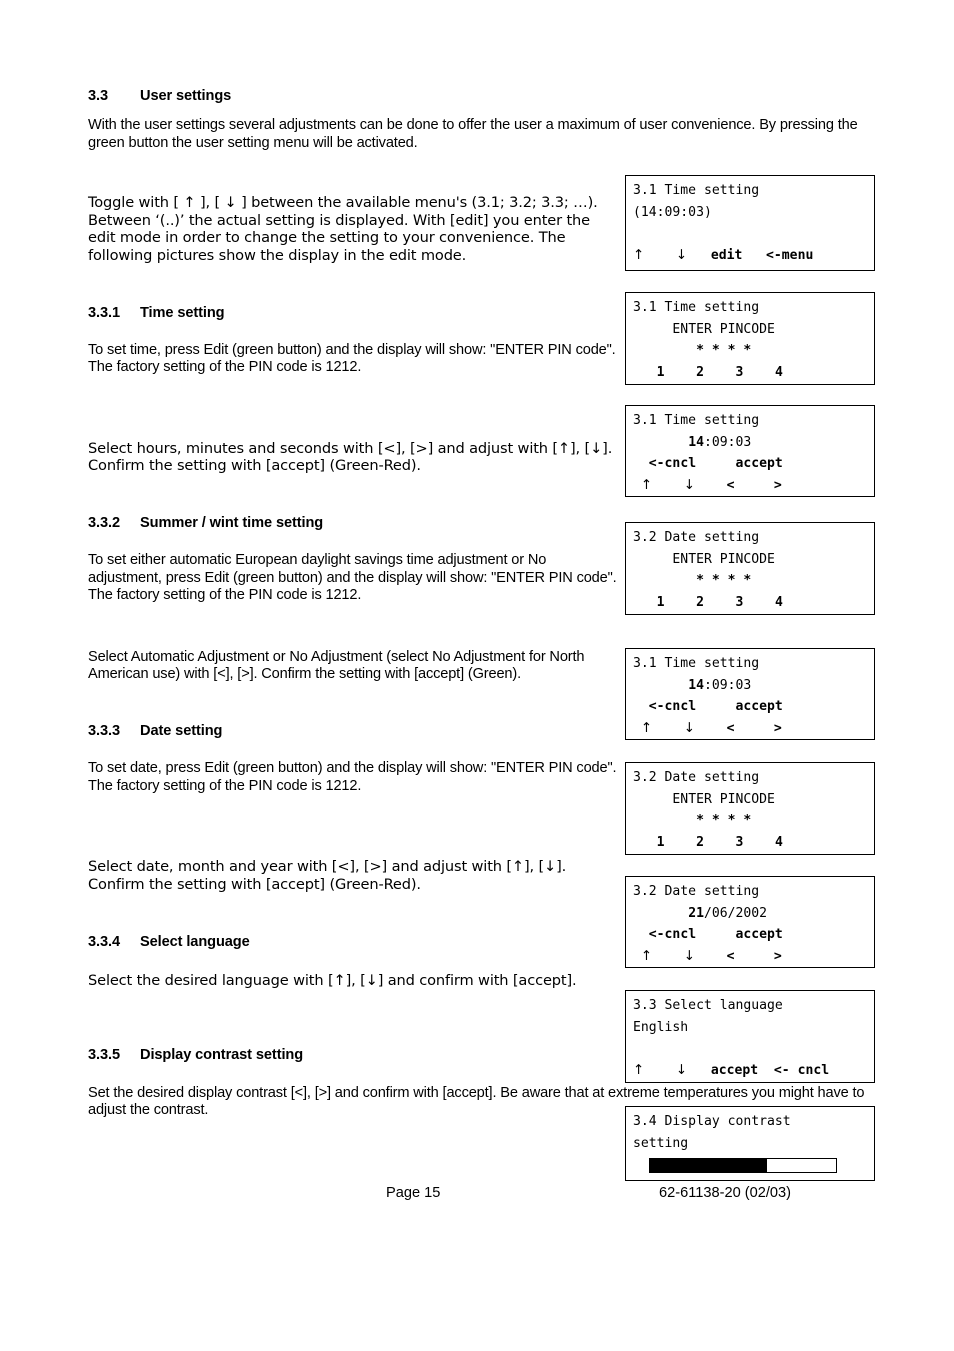  I want to click on lcd-softkey-row: ↑ ↓ edit <-menu, so click(750, 256).